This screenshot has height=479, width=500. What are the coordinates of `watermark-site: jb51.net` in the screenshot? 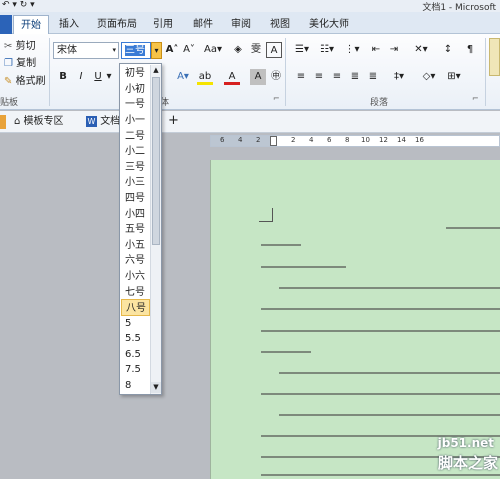 It's located at (465, 443).